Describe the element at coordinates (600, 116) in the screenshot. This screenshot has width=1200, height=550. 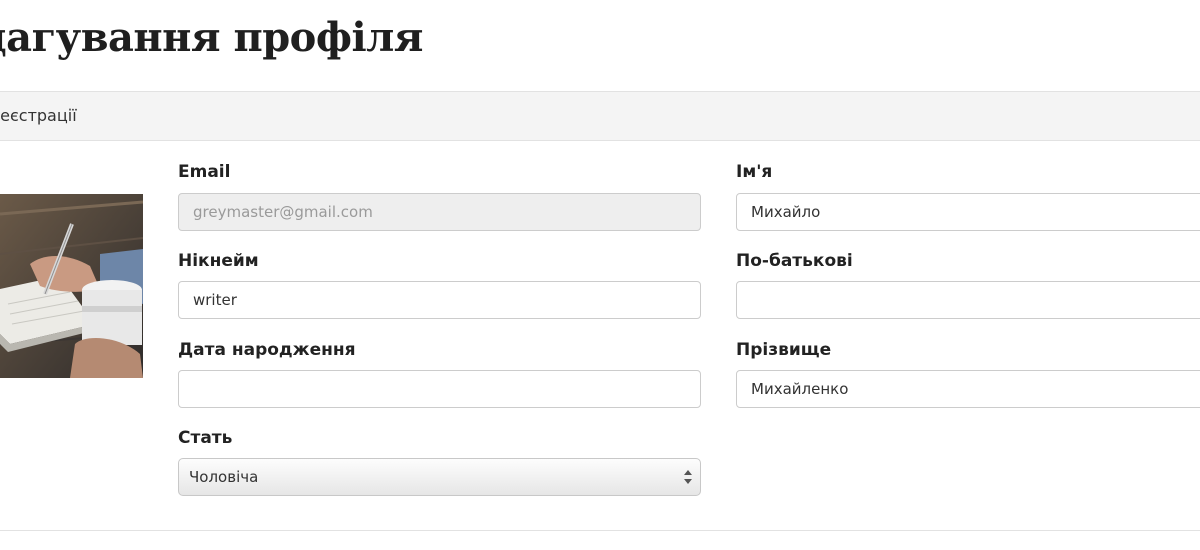
I see `section-header: реєстрації` at that location.